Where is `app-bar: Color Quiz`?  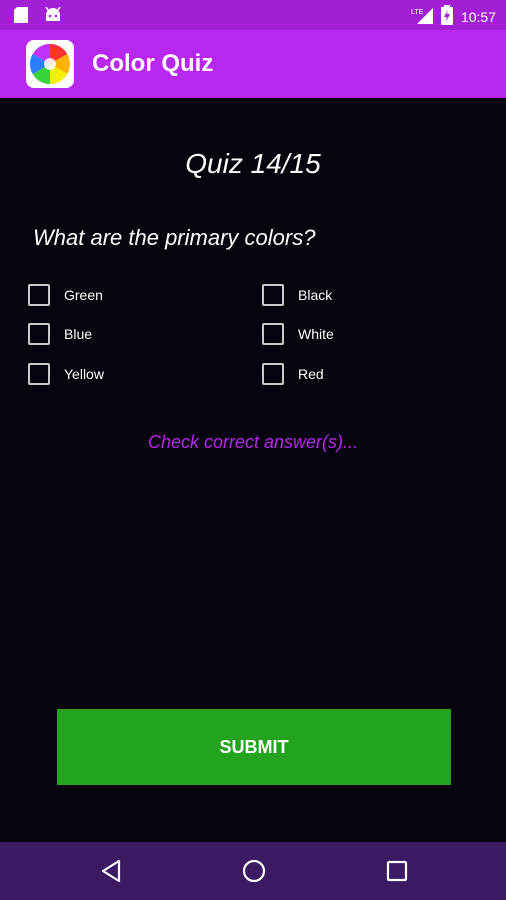
app-bar: Color Quiz is located at coordinates (253, 64).